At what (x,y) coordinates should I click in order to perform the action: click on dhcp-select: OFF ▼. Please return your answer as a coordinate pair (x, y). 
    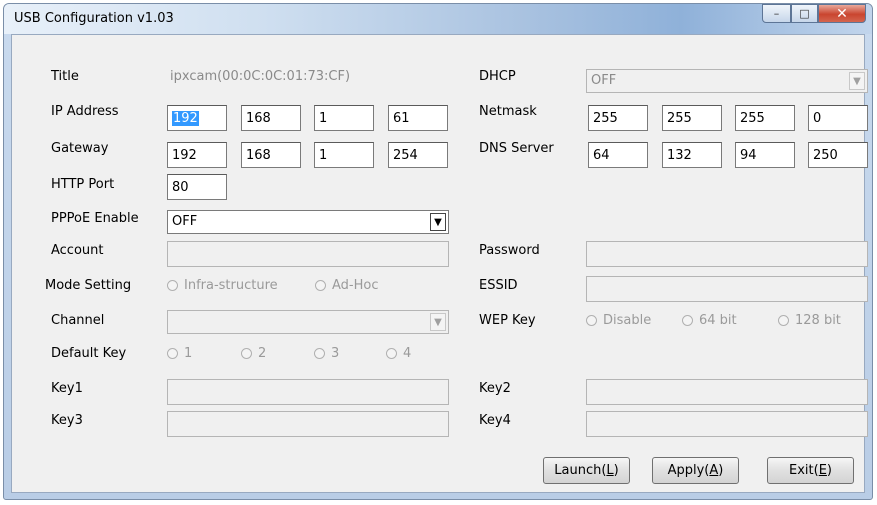
    Looking at the image, I should click on (727, 81).